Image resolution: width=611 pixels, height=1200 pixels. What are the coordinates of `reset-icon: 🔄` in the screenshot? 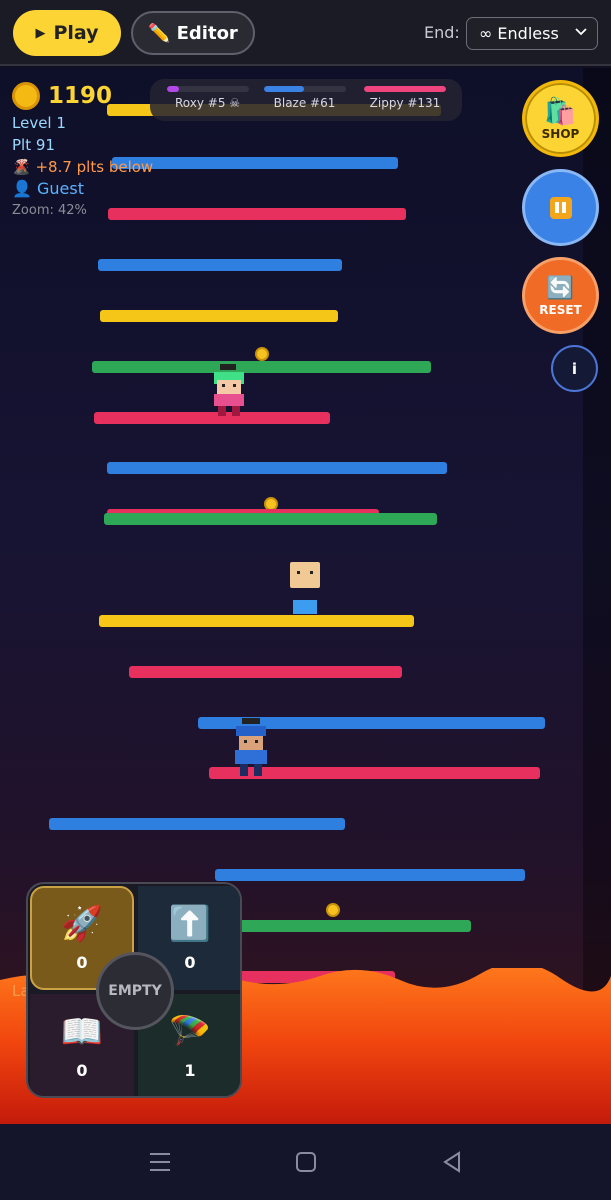 It's located at (560, 288).